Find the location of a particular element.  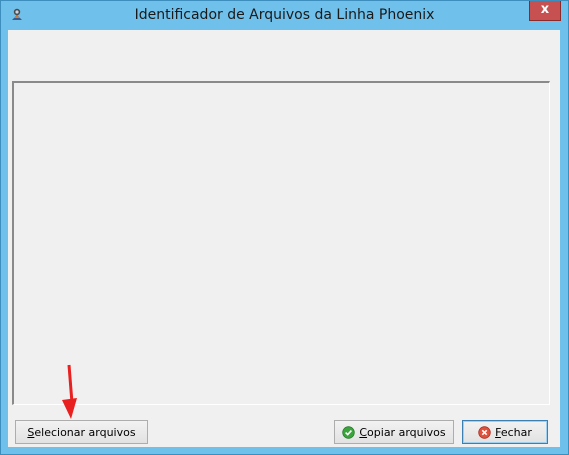

select-files-label: Selecionar arquivos is located at coordinates (81, 432).